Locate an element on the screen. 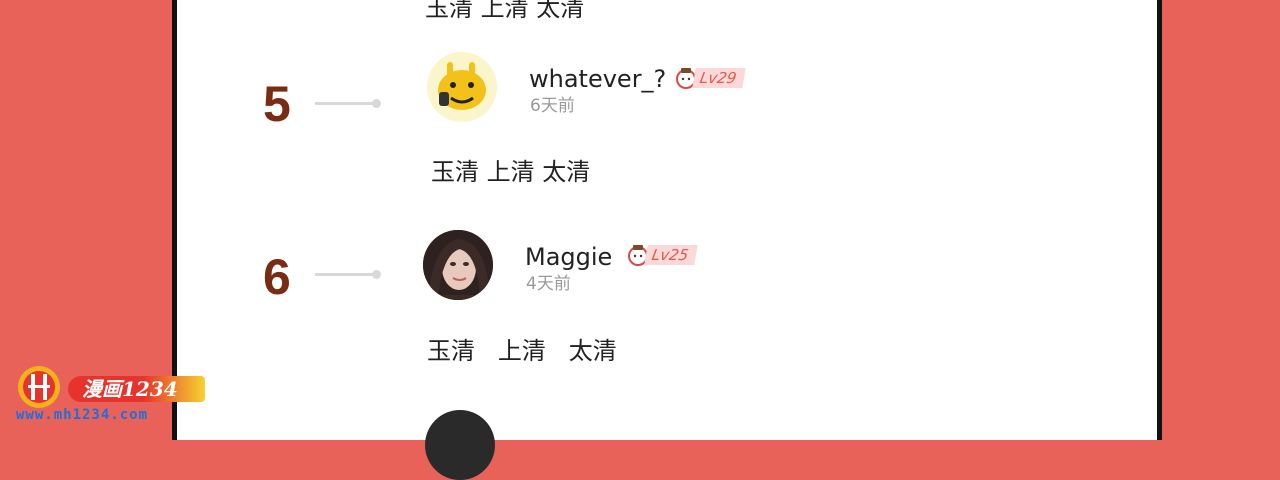  comment-number: 6 is located at coordinates (277, 277).